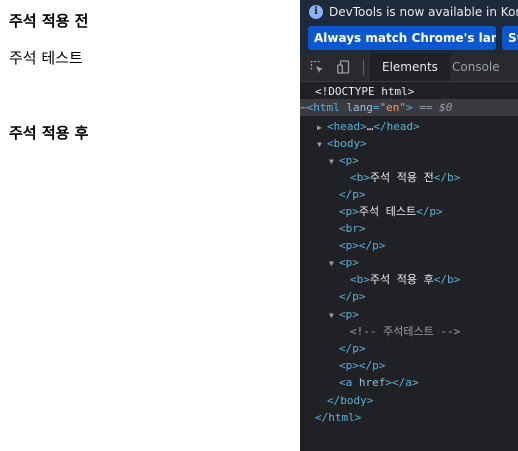 The height and width of the screenshot is (451, 518). I want to click on tree-p-3-close: </p>, so click(428, 296).